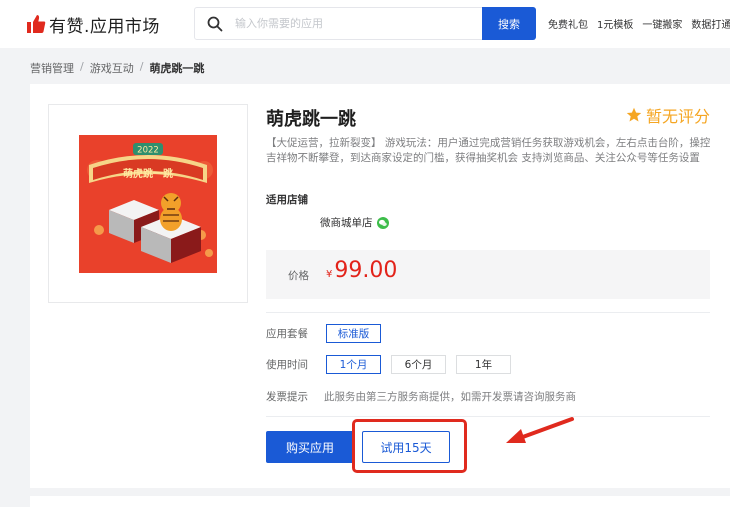 The width and height of the screenshot is (730, 507). Describe the element at coordinates (104, 26) in the screenshot. I see `brand-name: 有赞.应用市场` at that location.